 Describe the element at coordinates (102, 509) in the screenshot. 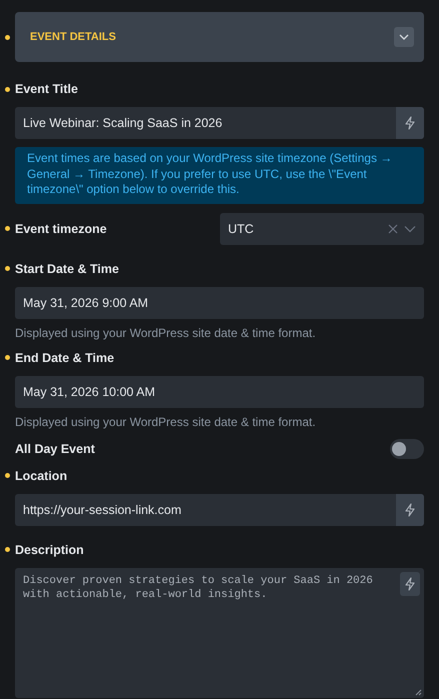

I see `field-value: https://your-session-link.com` at that location.